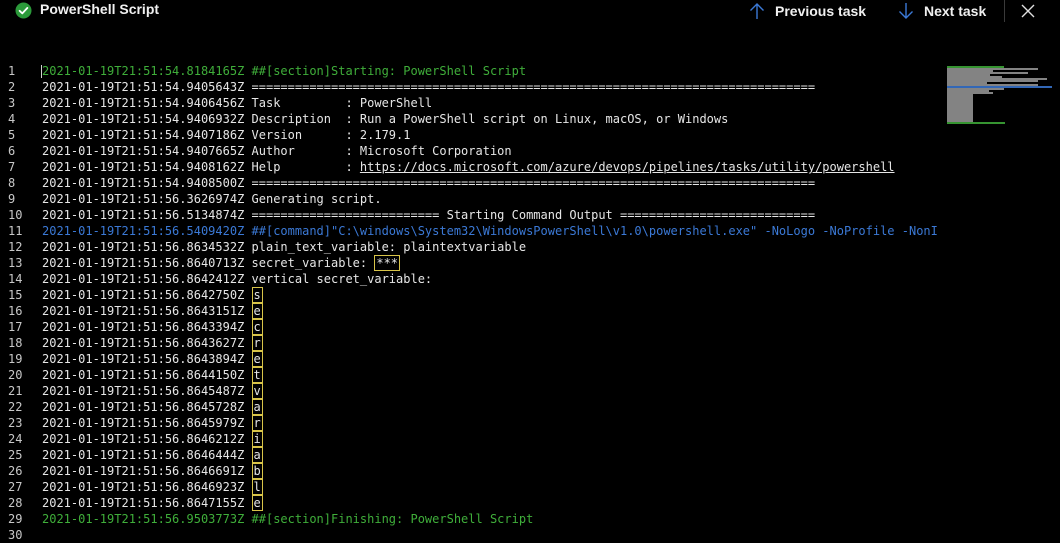 Image resolution: width=1060 pixels, height=543 pixels. I want to click on line-number: 27, so click(15, 487).